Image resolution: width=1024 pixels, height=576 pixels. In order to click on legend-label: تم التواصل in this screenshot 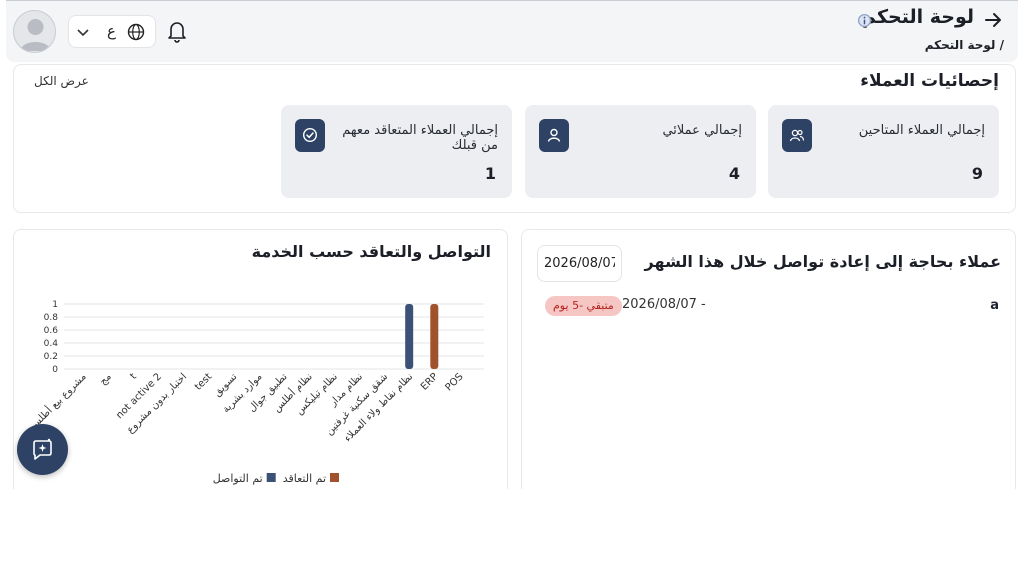, I will do `click(238, 478)`.